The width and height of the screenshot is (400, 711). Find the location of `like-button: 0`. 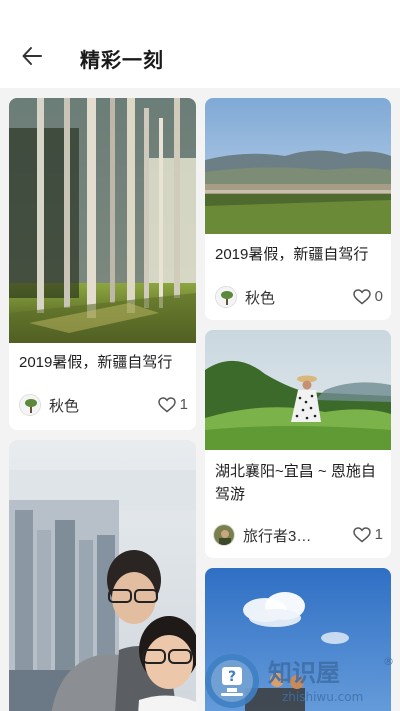

like-button: 0 is located at coordinates (367, 296).